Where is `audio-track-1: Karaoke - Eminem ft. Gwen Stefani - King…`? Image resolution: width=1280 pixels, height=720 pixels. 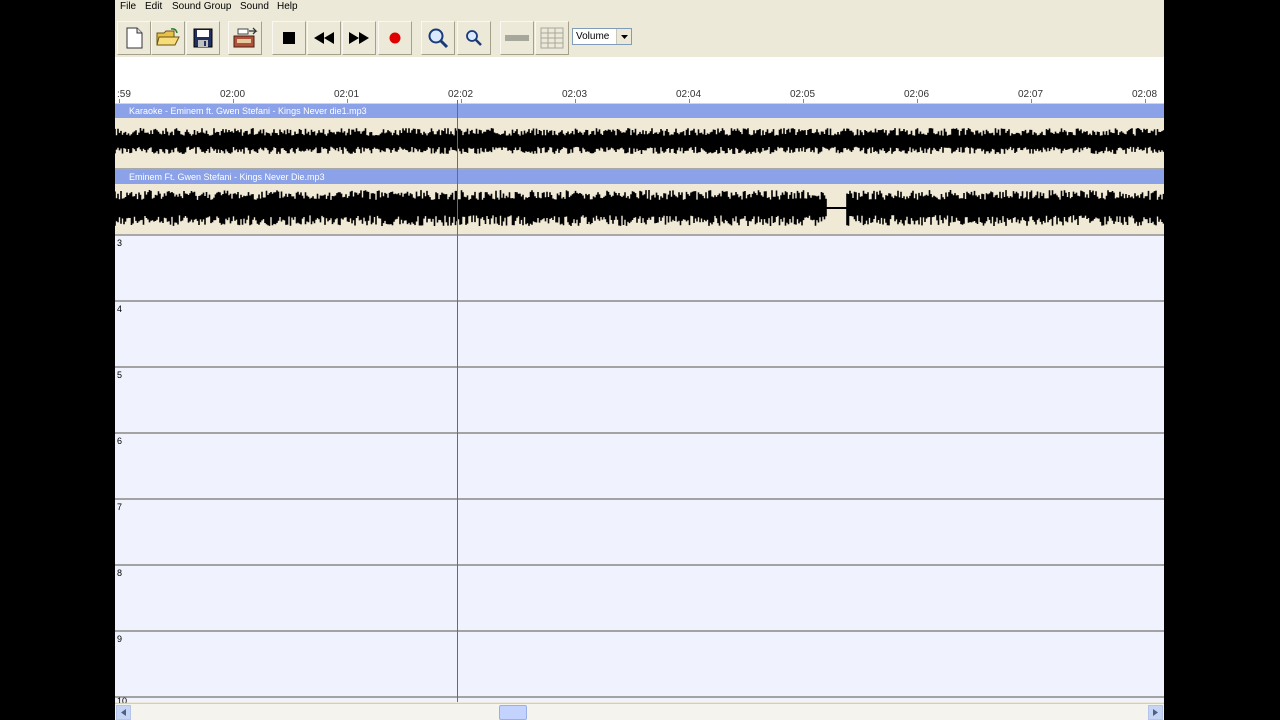
audio-track-1: Karaoke - Eminem ft. Gwen Stefani - King… is located at coordinates (639, 137).